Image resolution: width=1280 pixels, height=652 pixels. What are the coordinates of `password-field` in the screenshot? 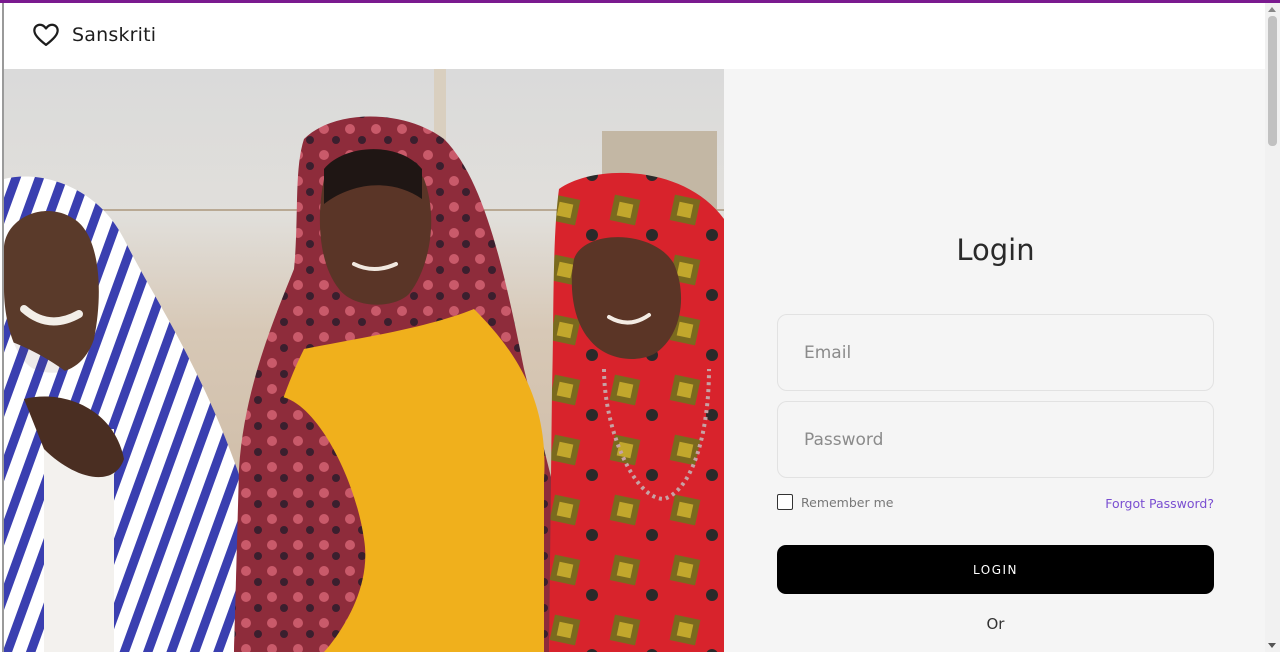 It's located at (995, 439).